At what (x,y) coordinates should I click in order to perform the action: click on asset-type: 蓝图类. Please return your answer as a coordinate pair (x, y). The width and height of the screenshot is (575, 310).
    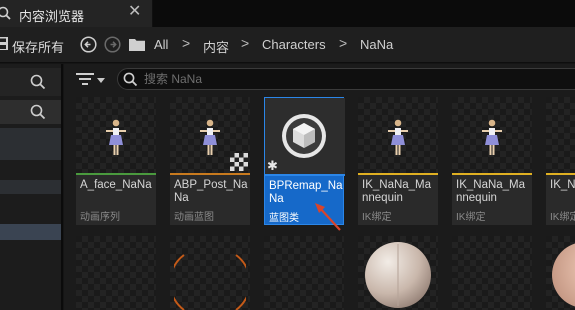
    Looking at the image, I should click on (284, 218).